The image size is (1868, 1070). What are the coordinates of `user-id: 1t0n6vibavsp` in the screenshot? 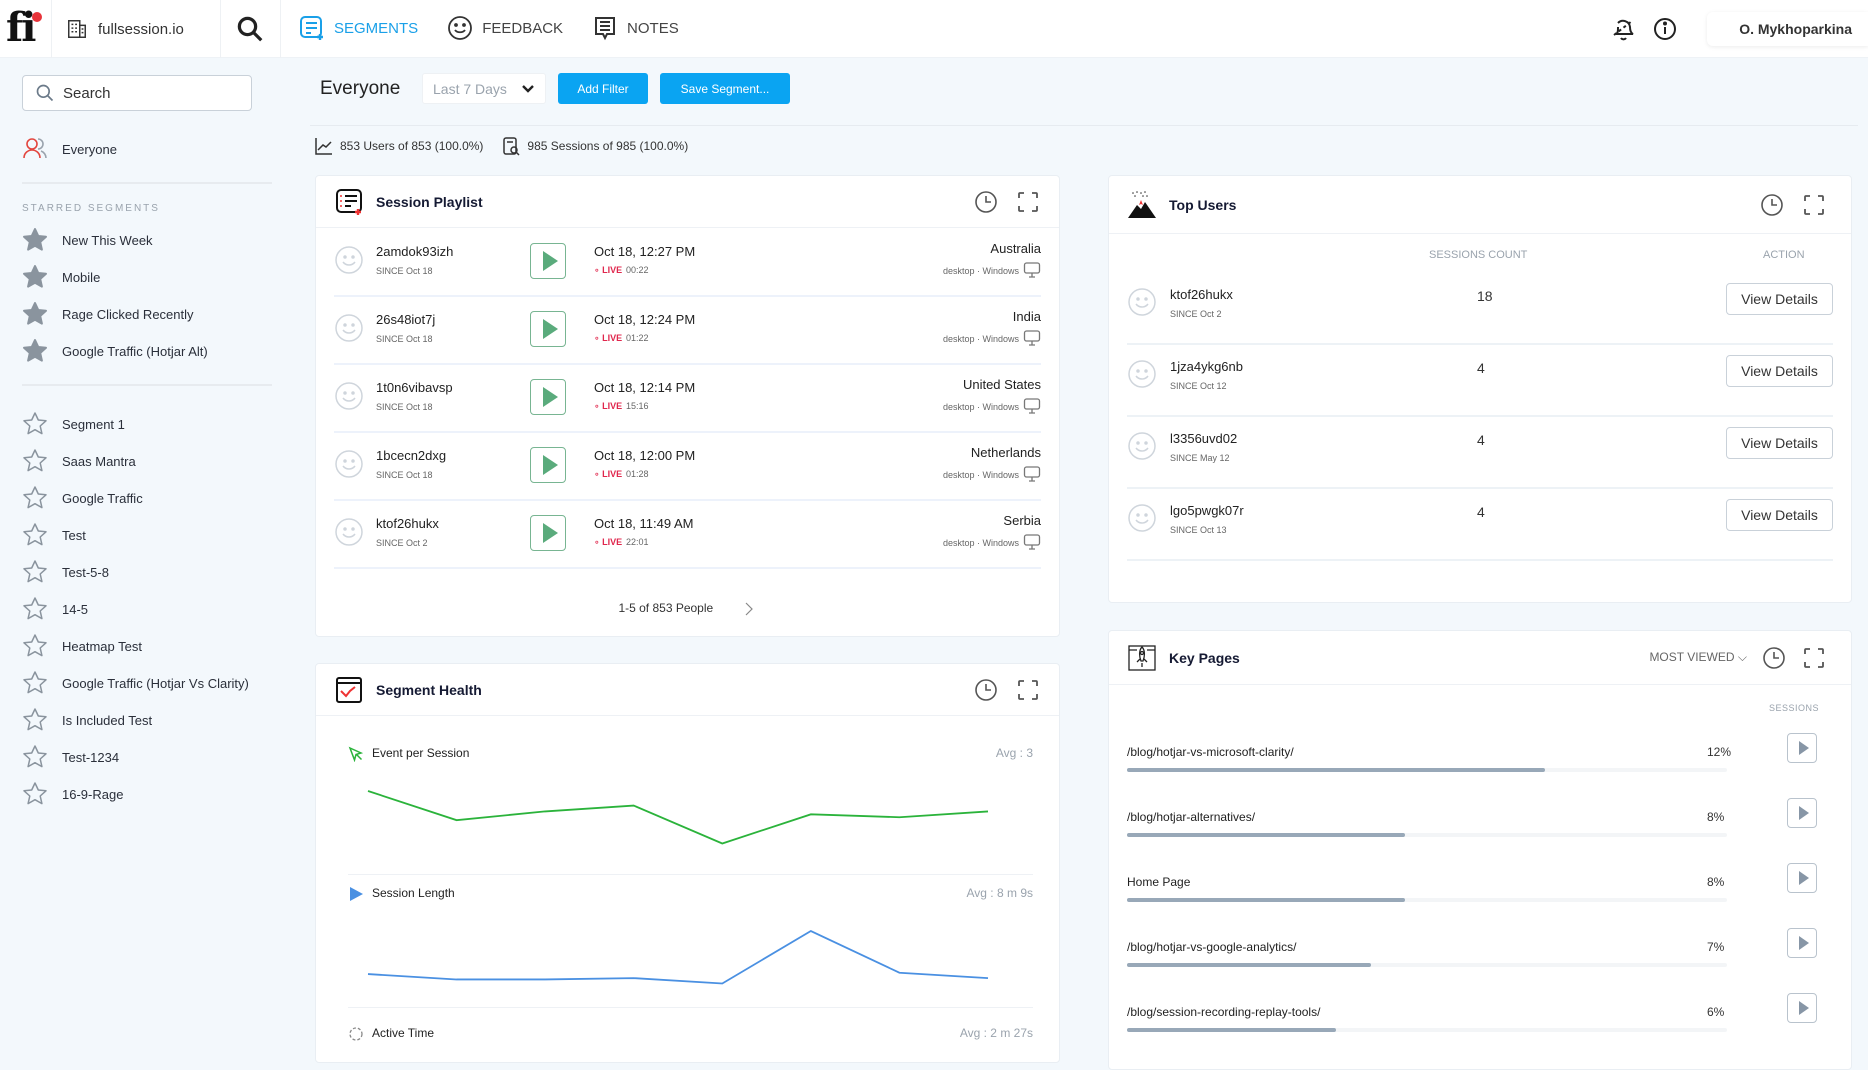 It's located at (414, 387).